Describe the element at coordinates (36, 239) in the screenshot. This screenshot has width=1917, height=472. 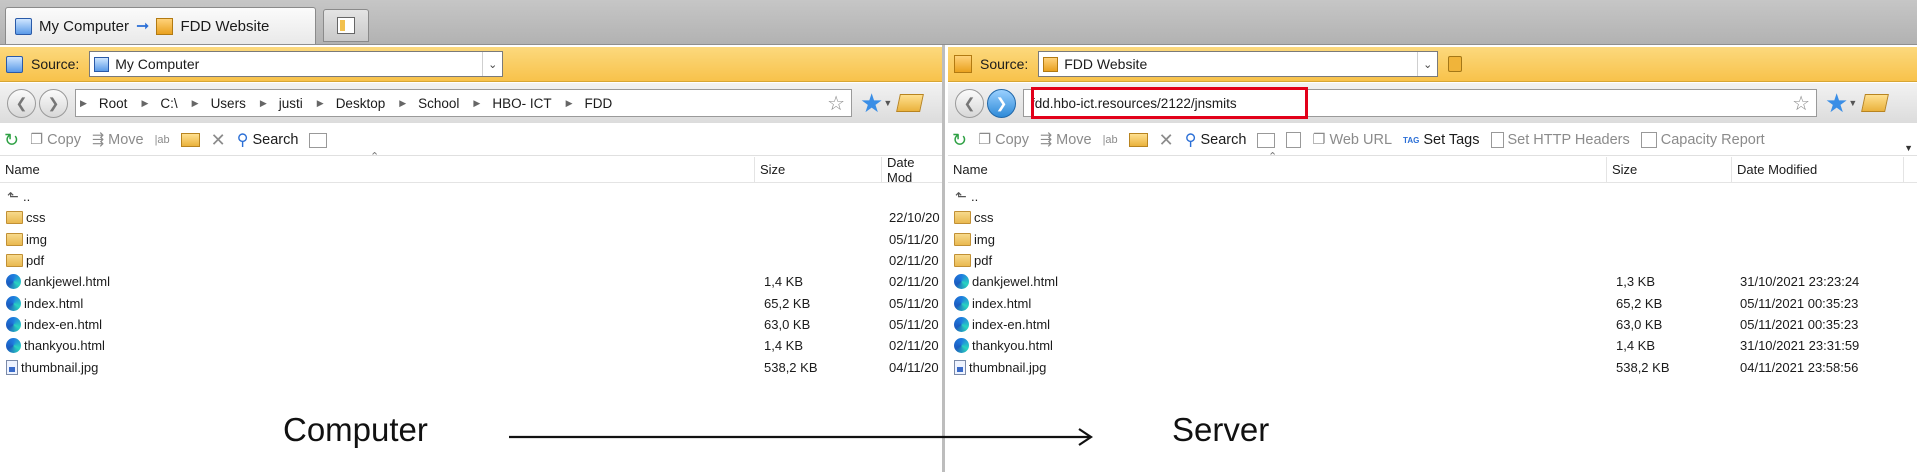
I see `file-name: img` at that location.